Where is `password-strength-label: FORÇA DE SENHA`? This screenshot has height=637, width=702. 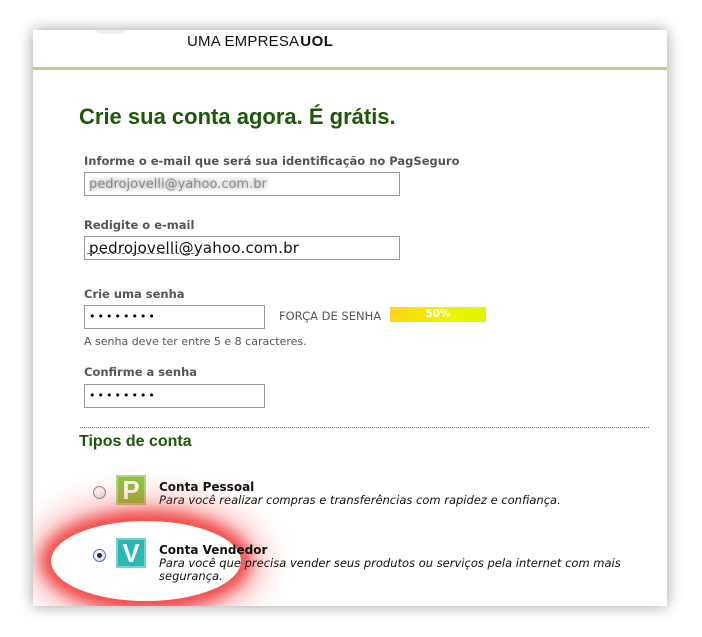 password-strength-label: FORÇA DE SENHA is located at coordinates (330, 316).